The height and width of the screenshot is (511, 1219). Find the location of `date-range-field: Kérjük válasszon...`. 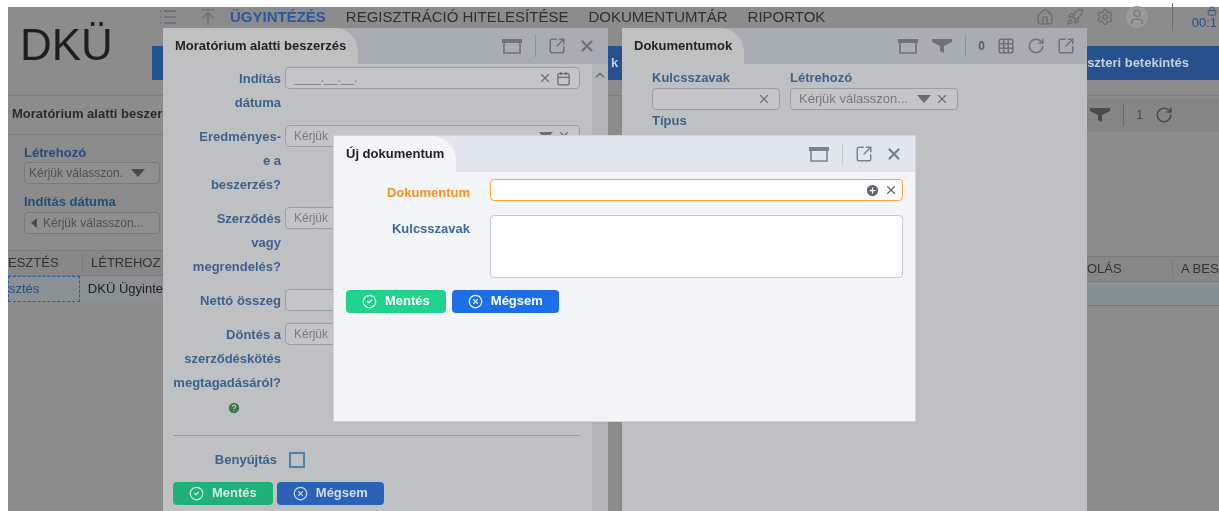

date-range-field: Kérjük válasszon... is located at coordinates (92, 222).